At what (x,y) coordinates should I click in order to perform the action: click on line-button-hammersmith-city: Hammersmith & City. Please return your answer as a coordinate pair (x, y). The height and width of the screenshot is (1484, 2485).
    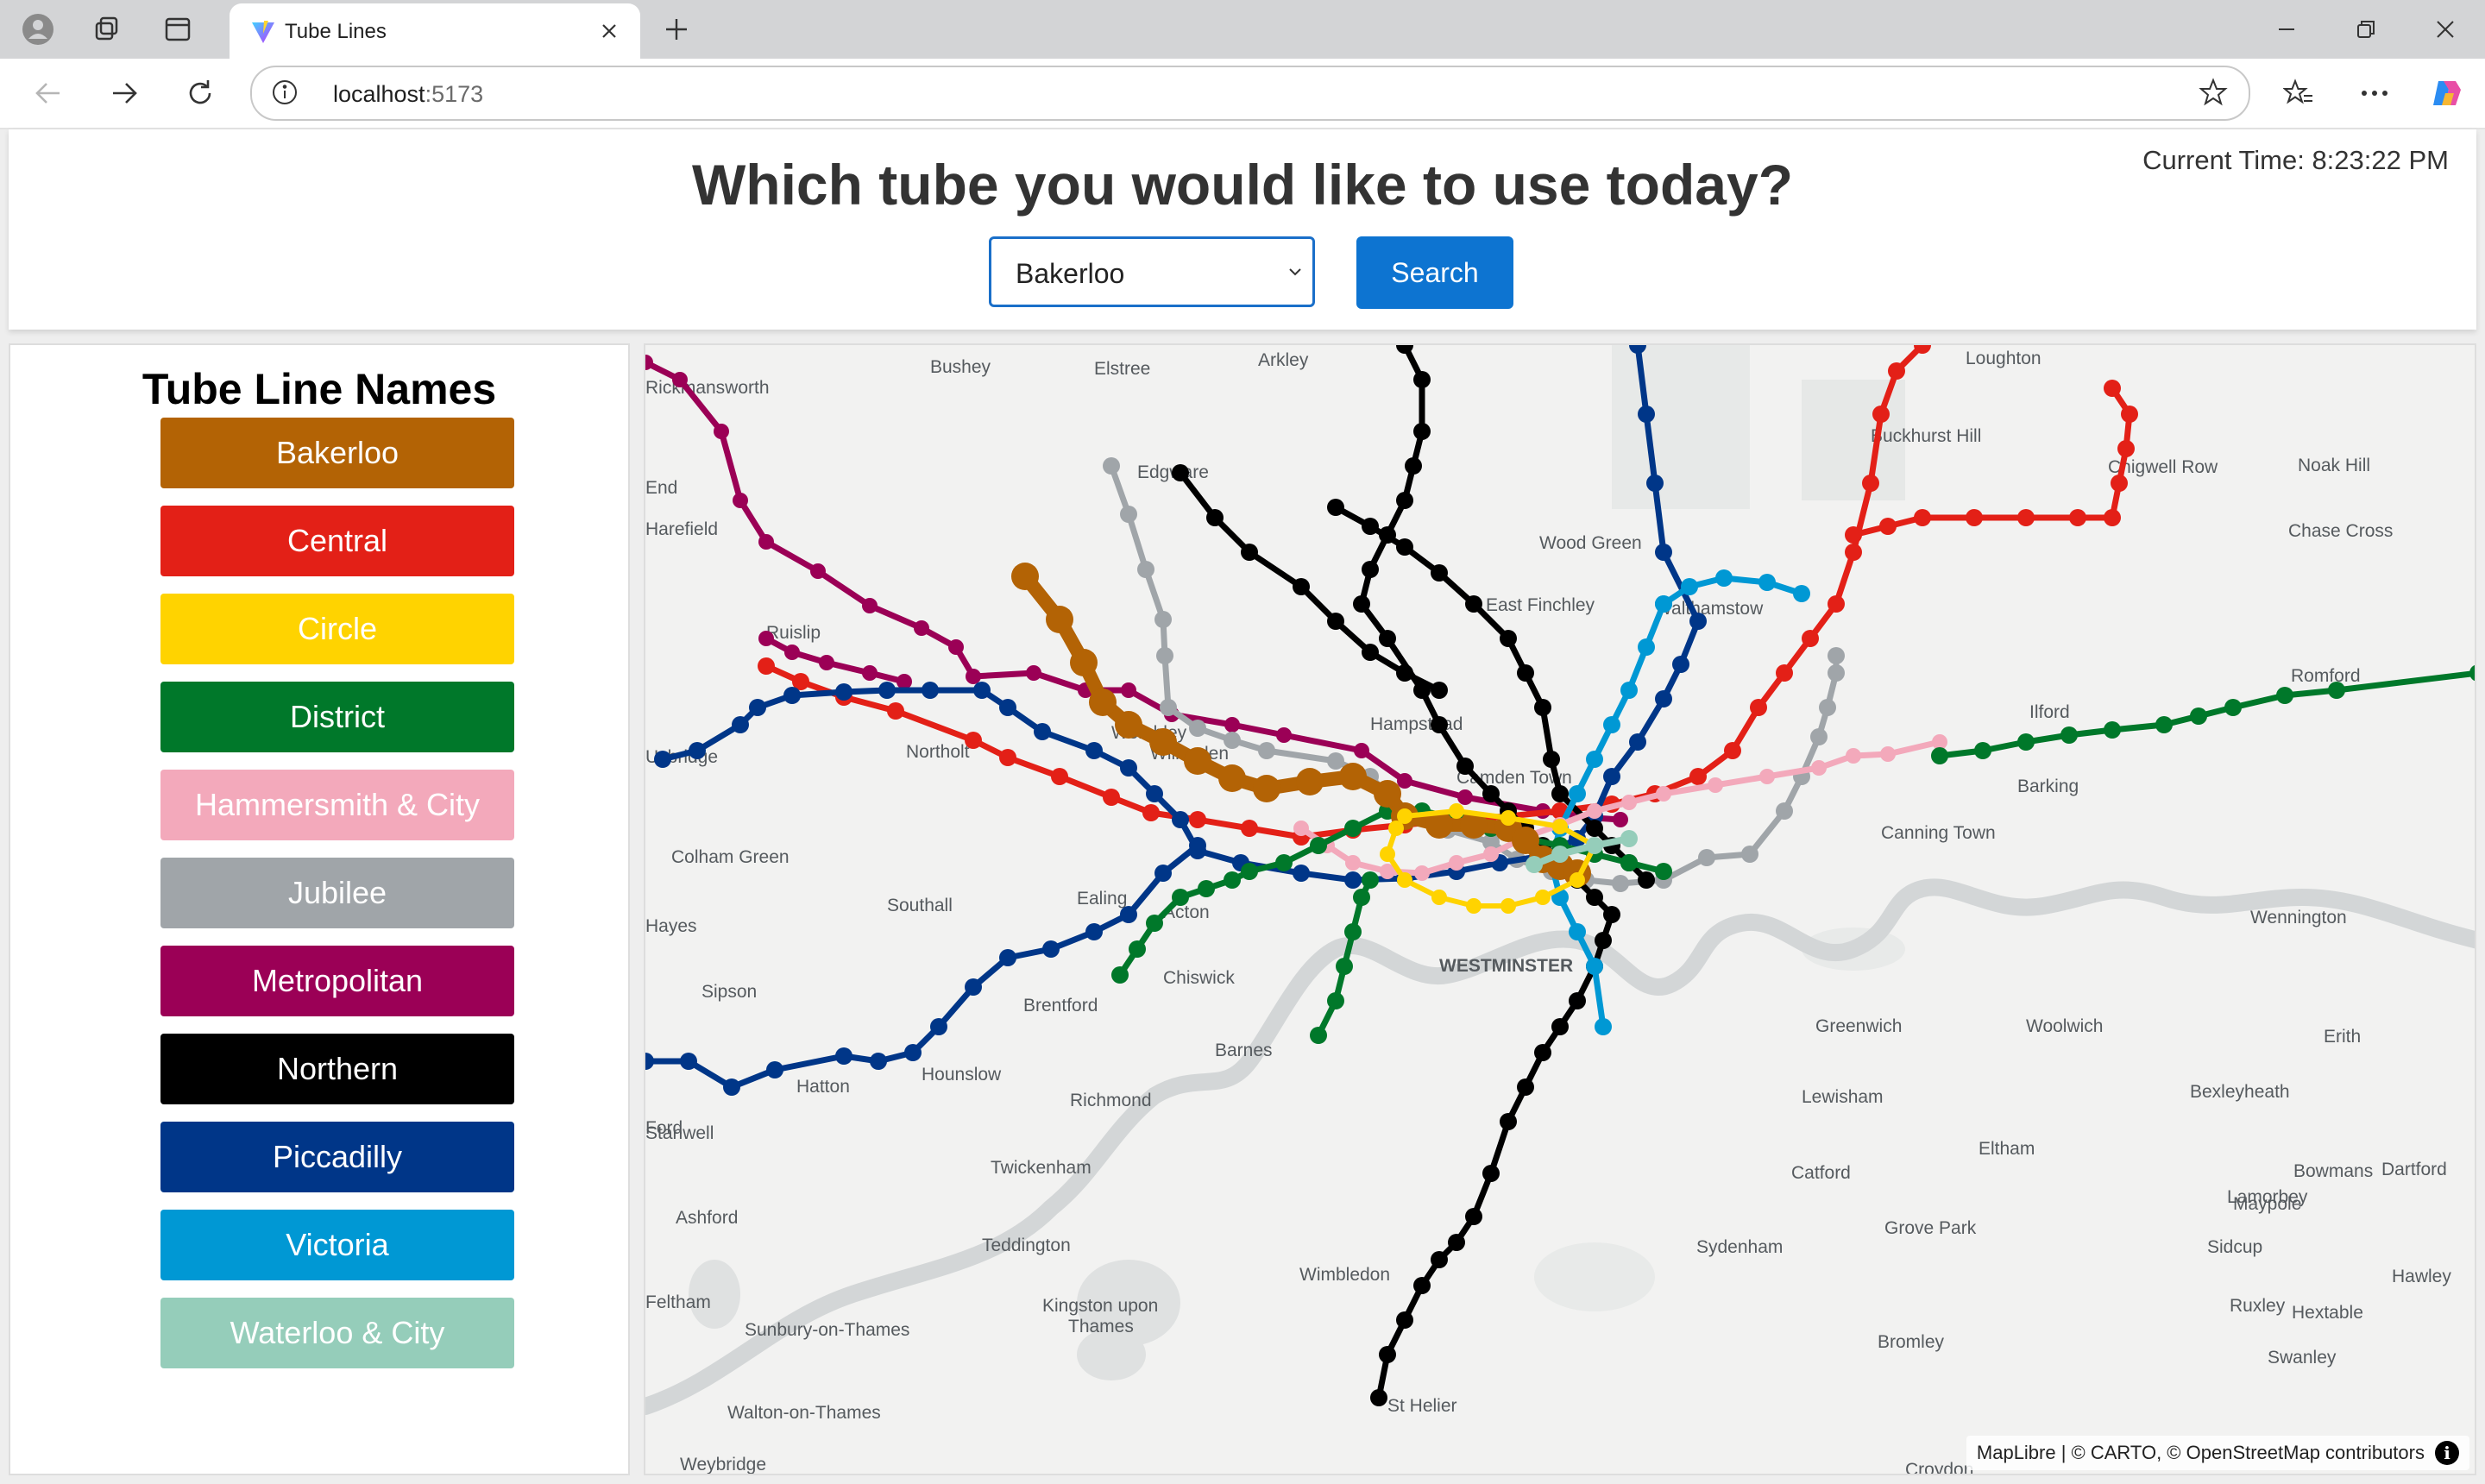
    Looking at the image, I should click on (337, 805).